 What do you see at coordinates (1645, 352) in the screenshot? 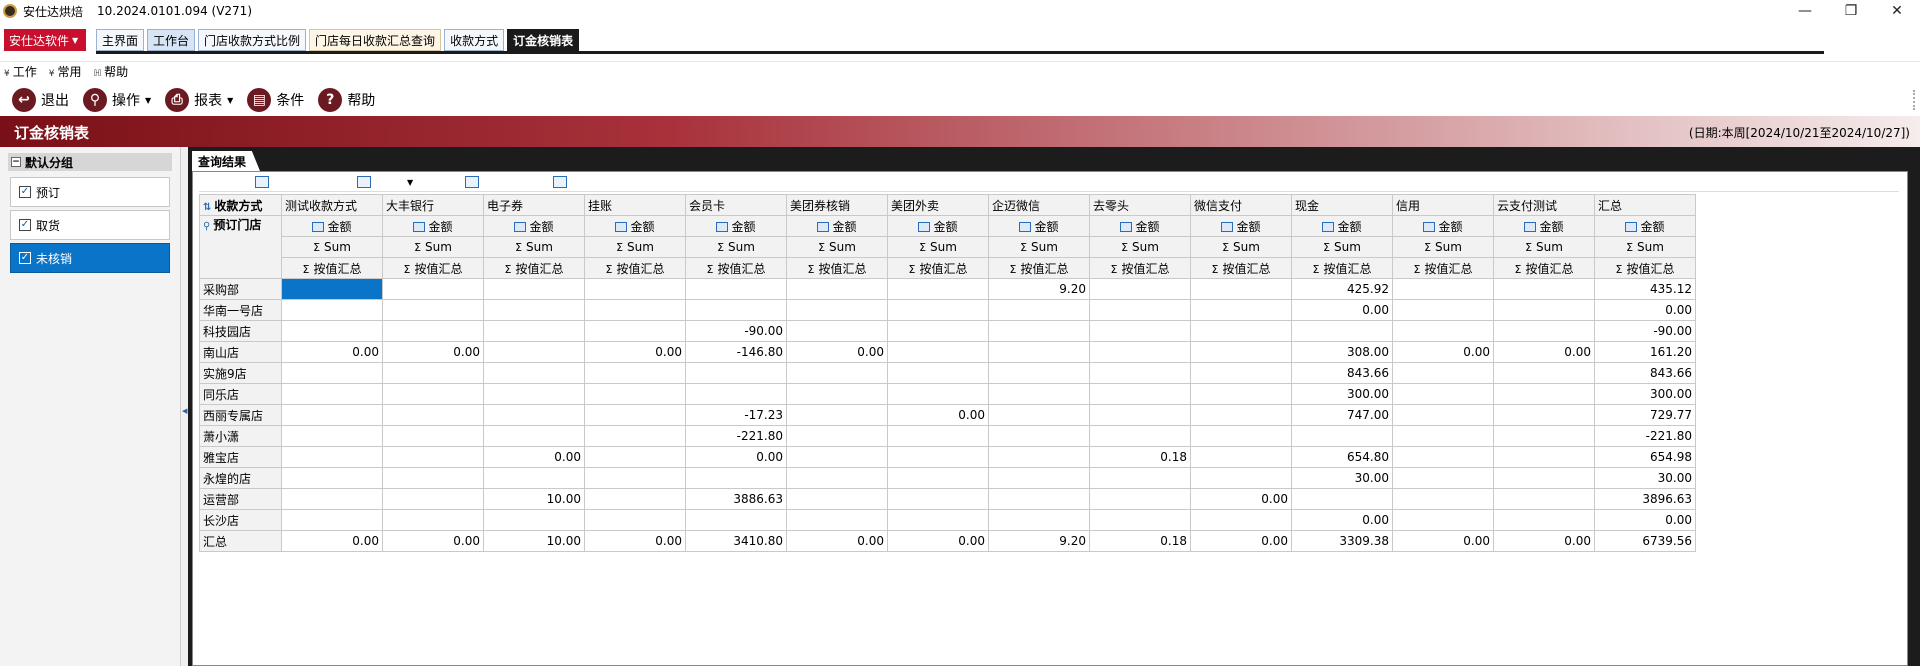
I see `table-cell: 161.20` at bounding box center [1645, 352].